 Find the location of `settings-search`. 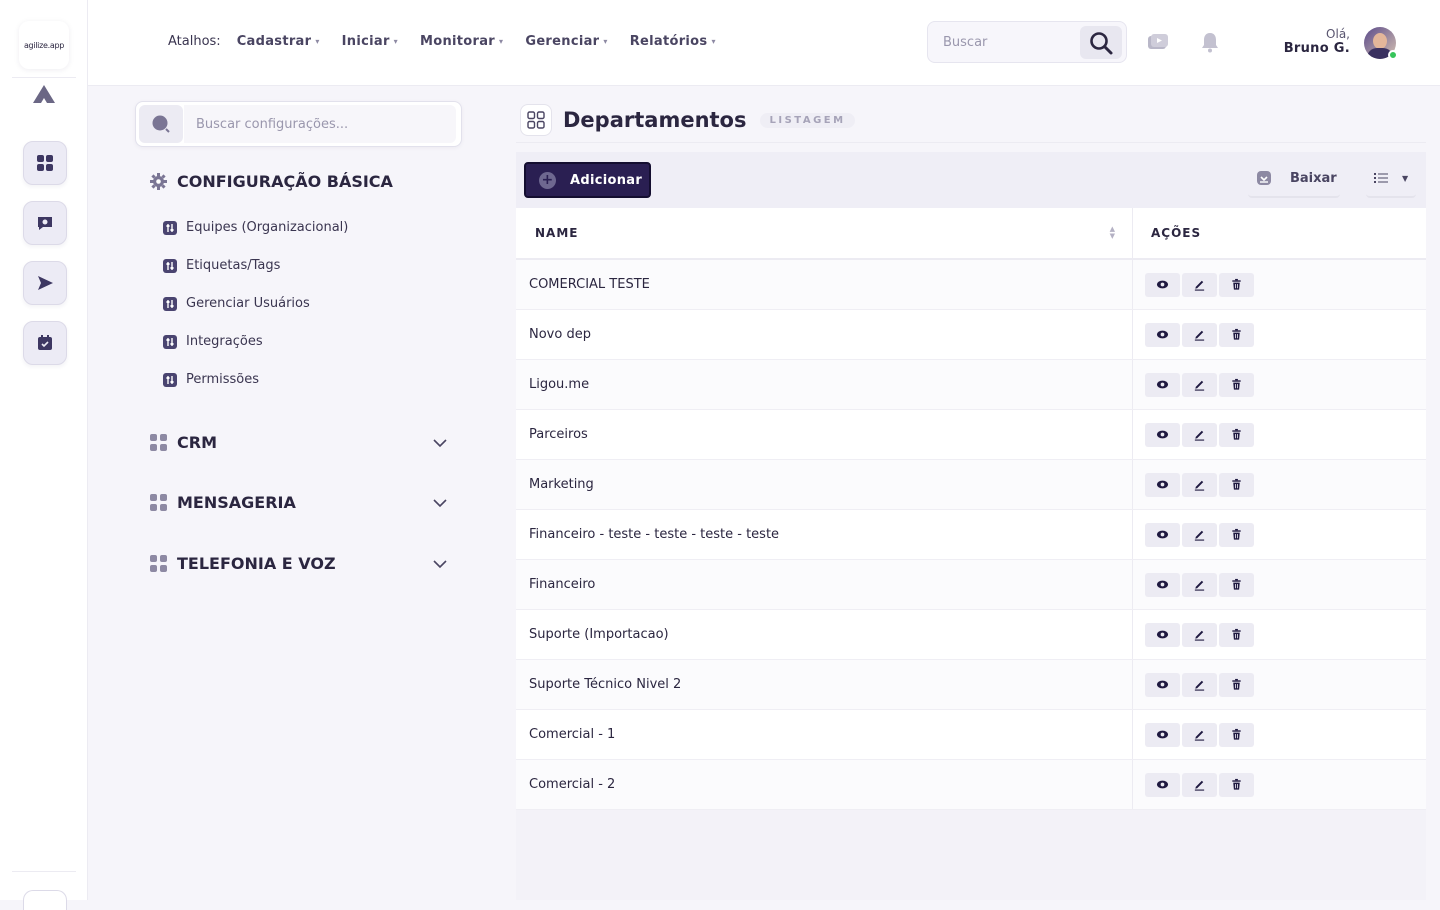

settings-search is located at coordinates (298, 124).